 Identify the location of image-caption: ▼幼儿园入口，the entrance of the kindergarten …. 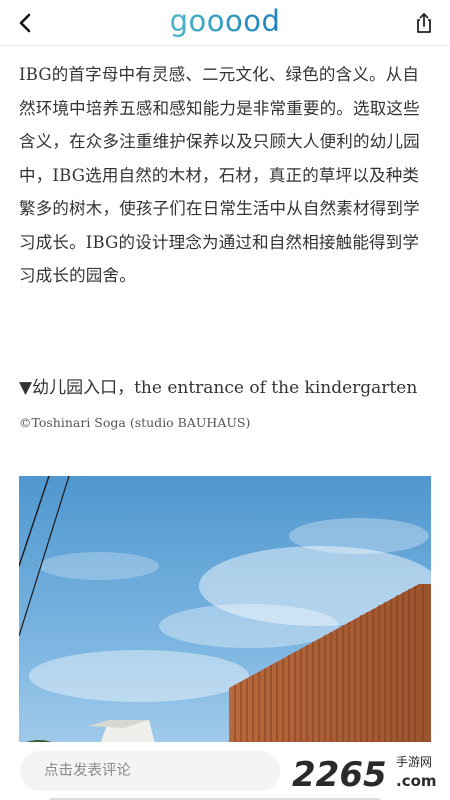
(226, 405).